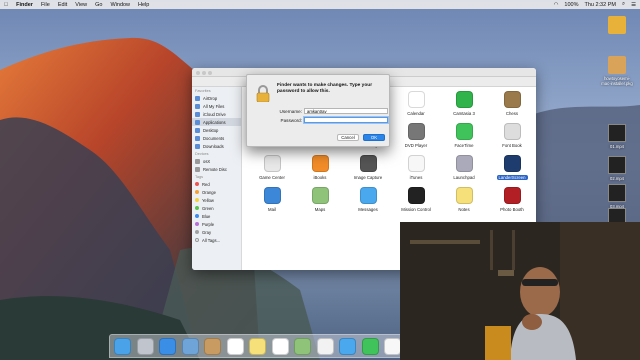  I want to click on desktop-file-label: 02.mp4, so click(617, 178).